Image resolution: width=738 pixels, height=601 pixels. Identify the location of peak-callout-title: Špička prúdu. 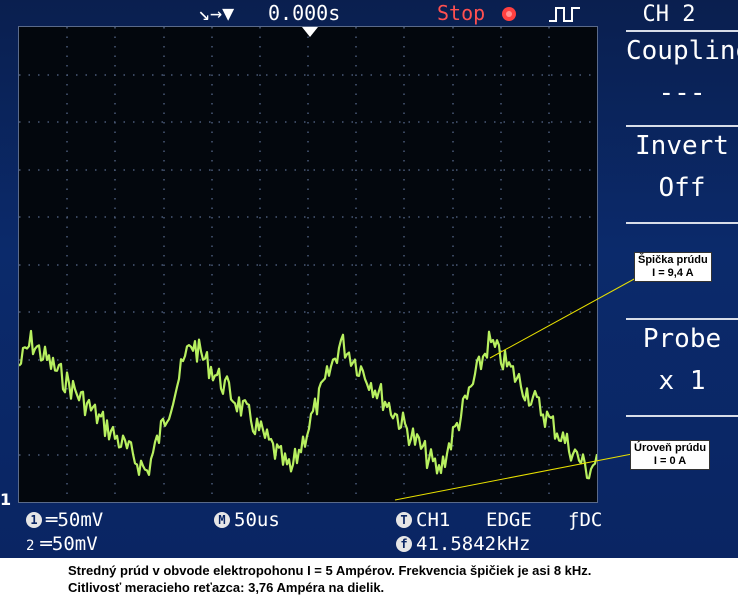
(673, 260).